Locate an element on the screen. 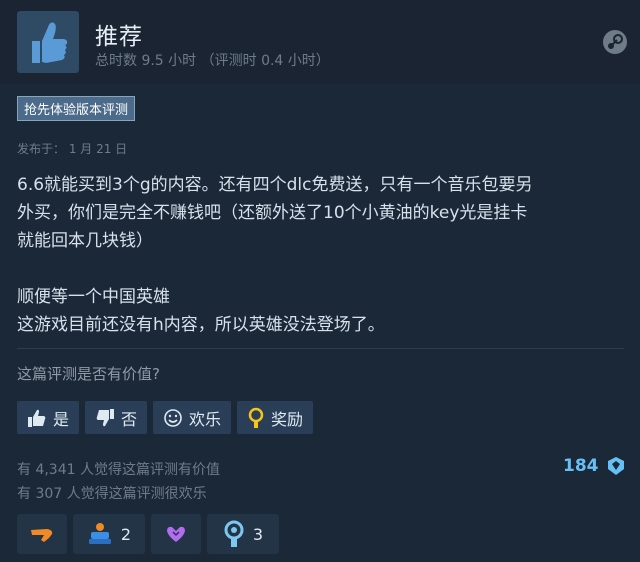 This screenshot has width=640, height=562. award-chip: 2 is located at coordinates (109, 534).